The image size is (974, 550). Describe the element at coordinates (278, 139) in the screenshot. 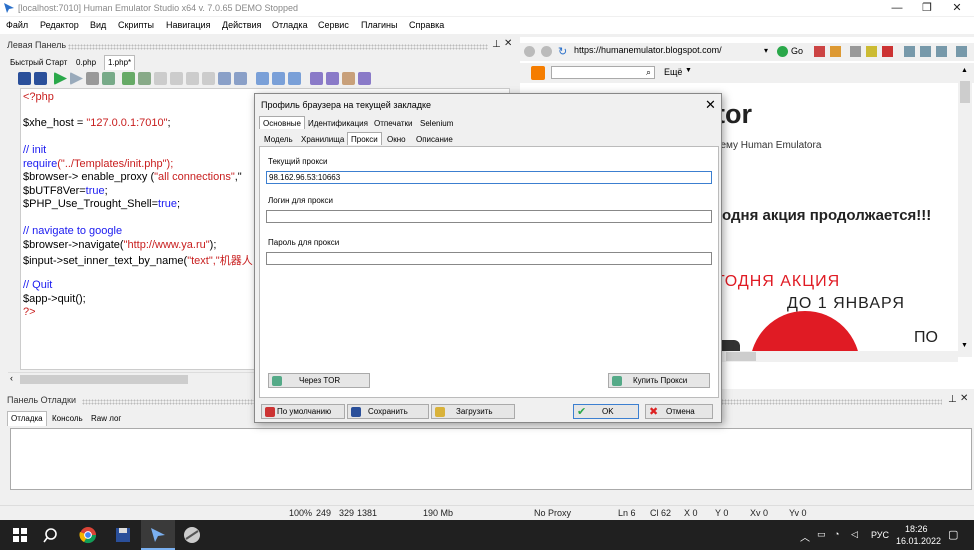

I see `tab-model: Модель` at that location.